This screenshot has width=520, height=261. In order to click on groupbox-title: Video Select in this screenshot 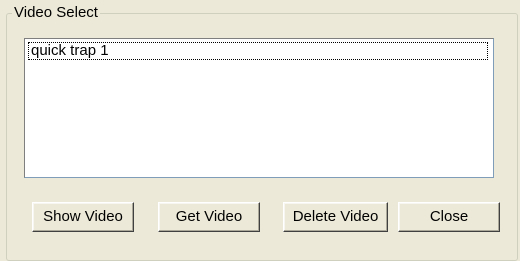, I will do `click(56, 12)`.